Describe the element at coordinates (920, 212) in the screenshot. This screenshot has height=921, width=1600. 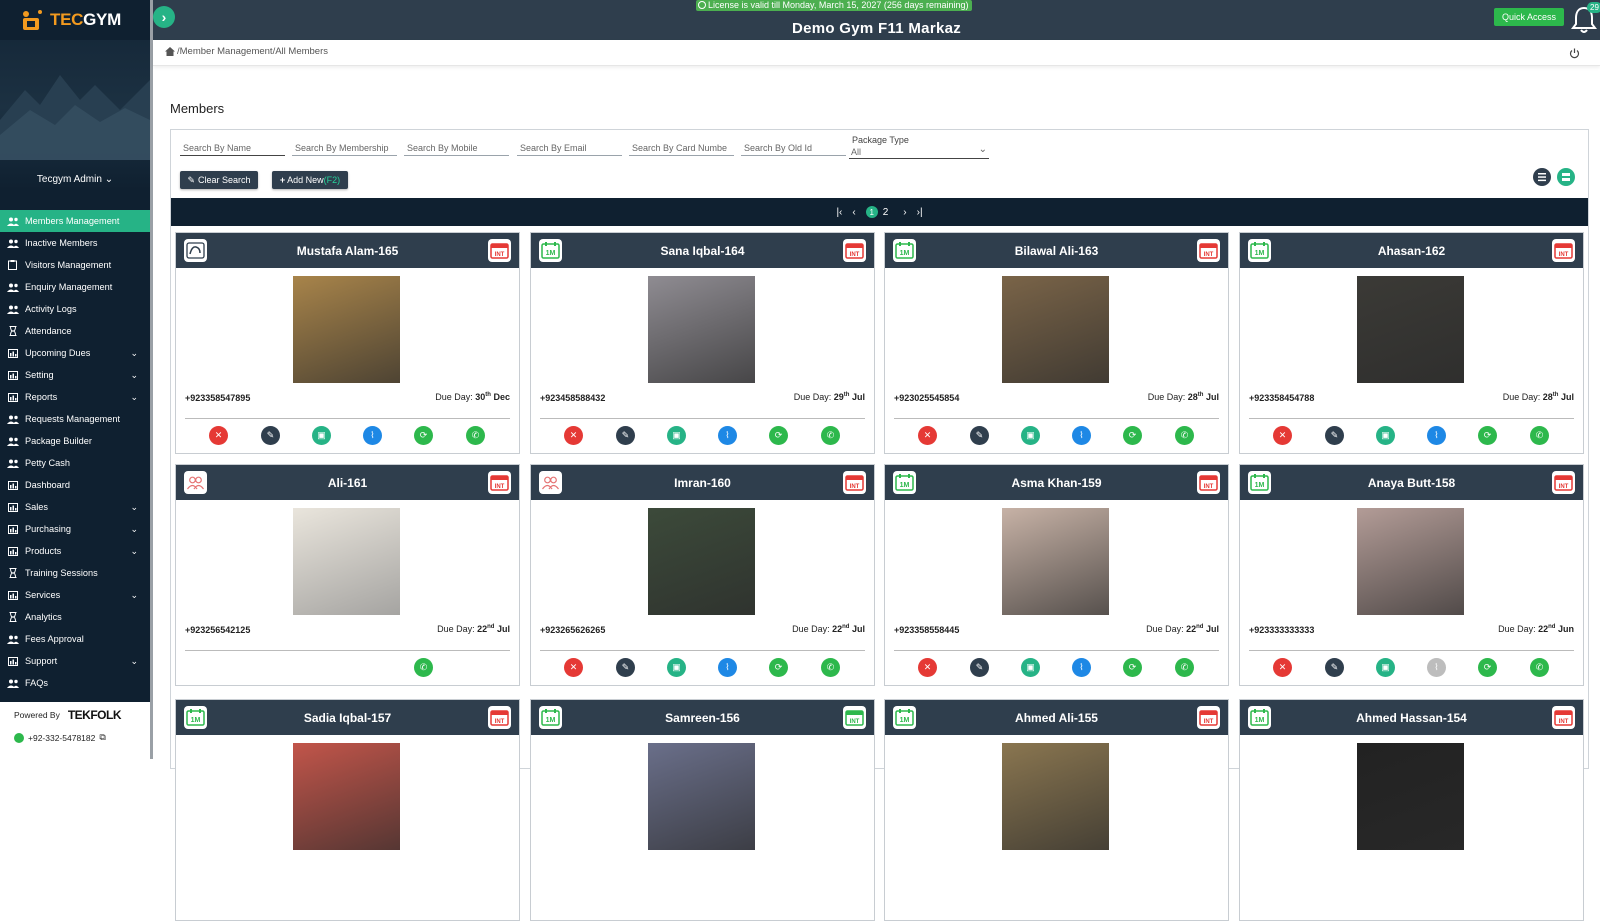
I see `last-page-icon: ›|` at that location.